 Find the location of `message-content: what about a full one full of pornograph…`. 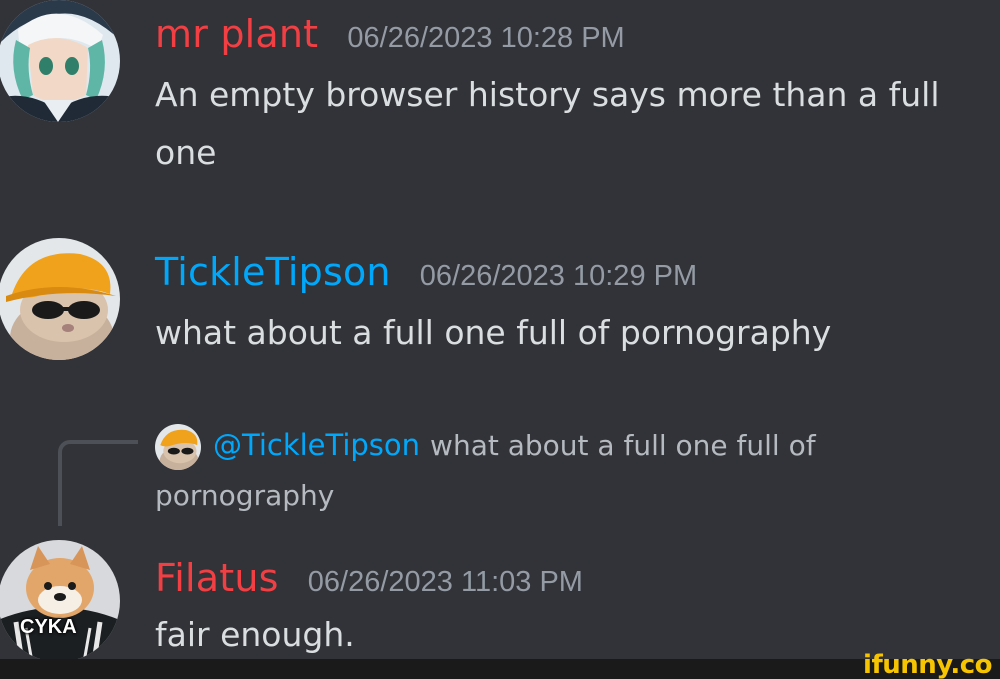

message-content: what about a full one full of pornograph… is located at coordinates (493, 333).